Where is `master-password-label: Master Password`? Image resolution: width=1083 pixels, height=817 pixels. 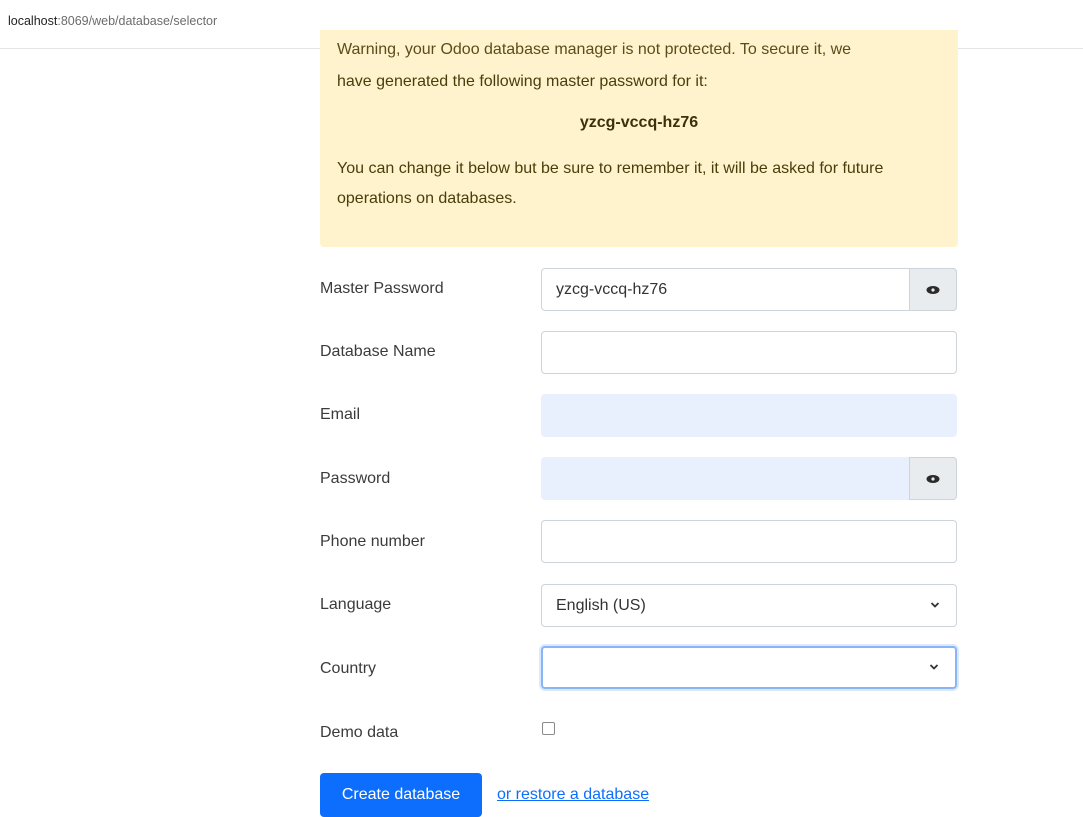
master-password-label: Master Password is located at coordinates (382, 288).